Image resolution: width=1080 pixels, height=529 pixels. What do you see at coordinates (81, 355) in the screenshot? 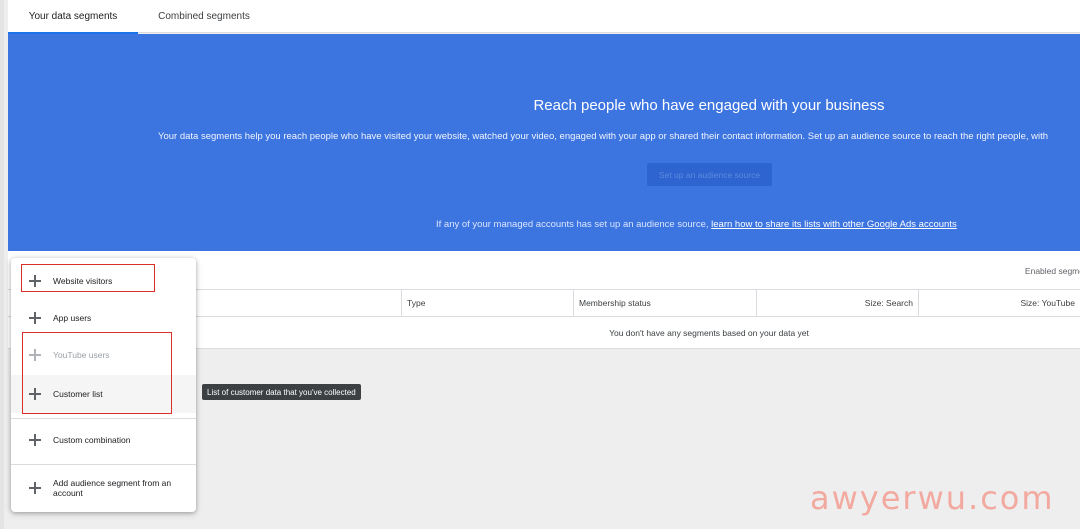
I see `menu-item-label: YouTube users` at bounding box center [81, 355].